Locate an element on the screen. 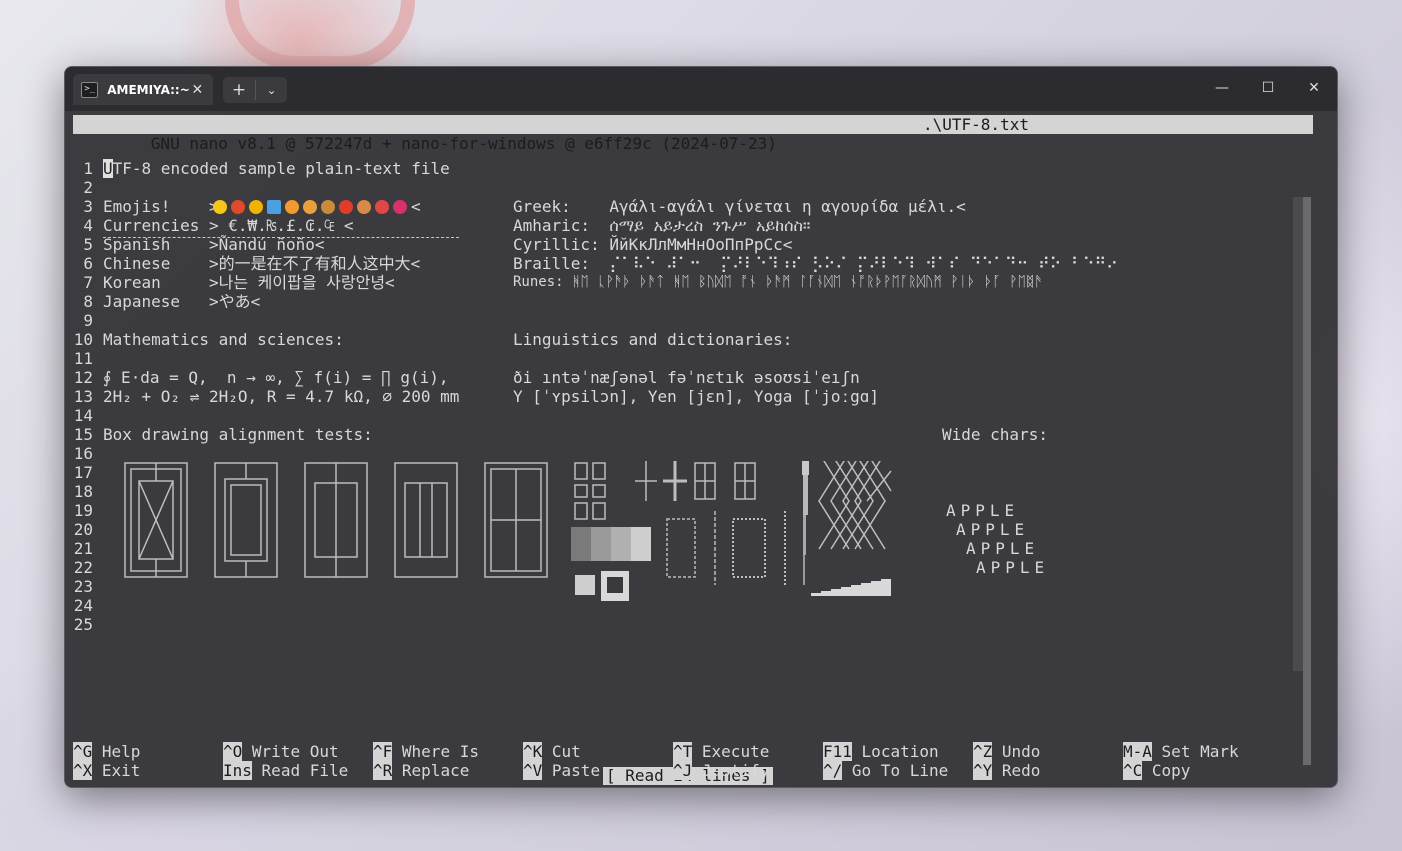 The height and width of the screenshot is (851, 1402). text-line: Box drawing alignment tests: is located at coordinates (238, 434).